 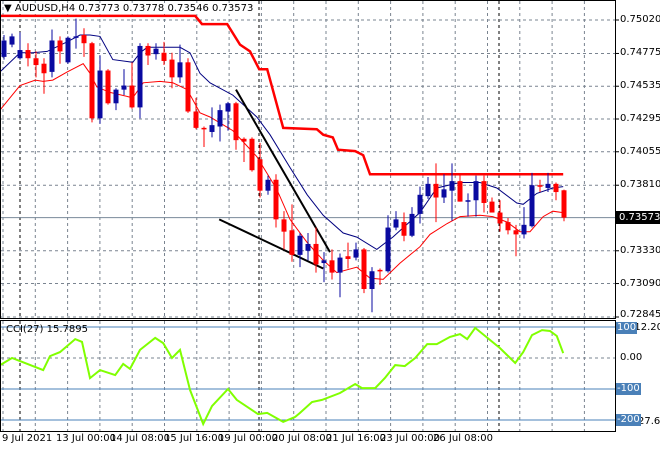 What do you see at coordinates (248, 438) in the screenshot?
I see `date-label: 19 Jul 00:00` at bounding box center [248, 438].